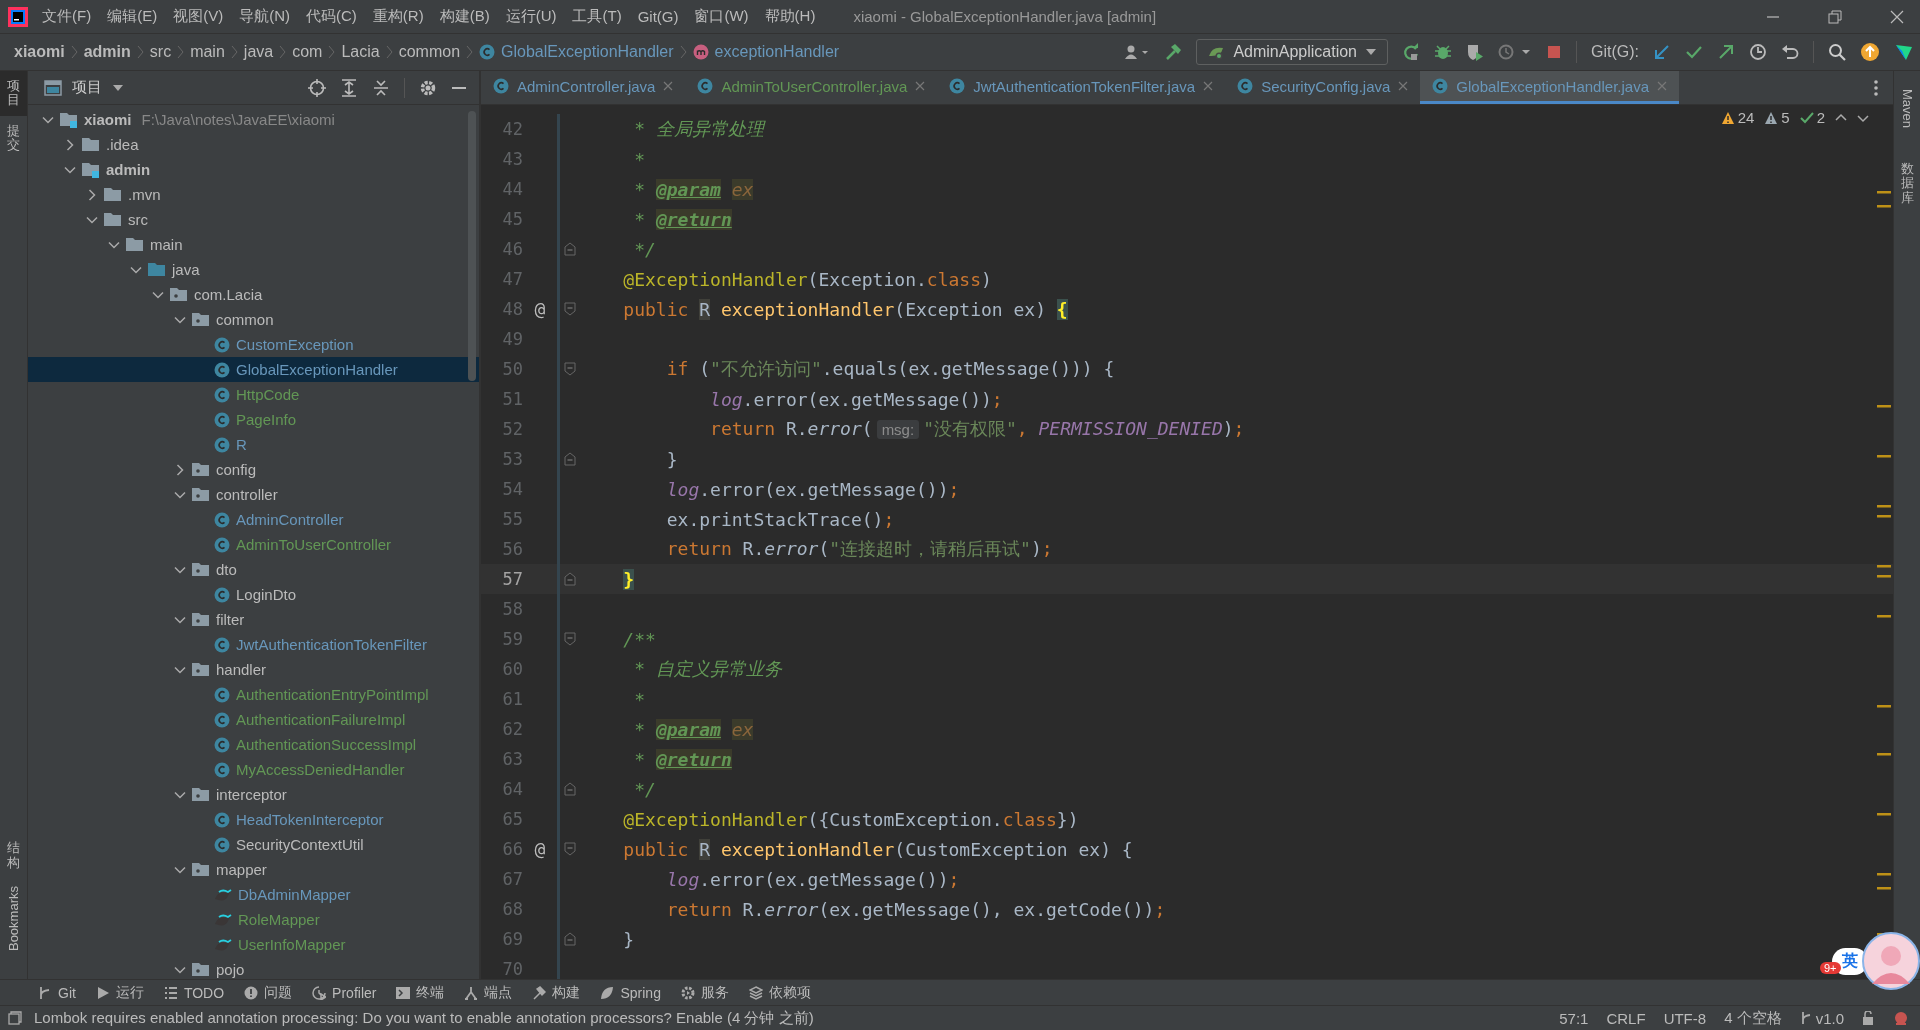 Image resolution: width=1920 pixels, height=1030 pixels. Describe the element at coordinates (13, 93) in the screenshot. I see `tool-window-button: 项目` at that location.